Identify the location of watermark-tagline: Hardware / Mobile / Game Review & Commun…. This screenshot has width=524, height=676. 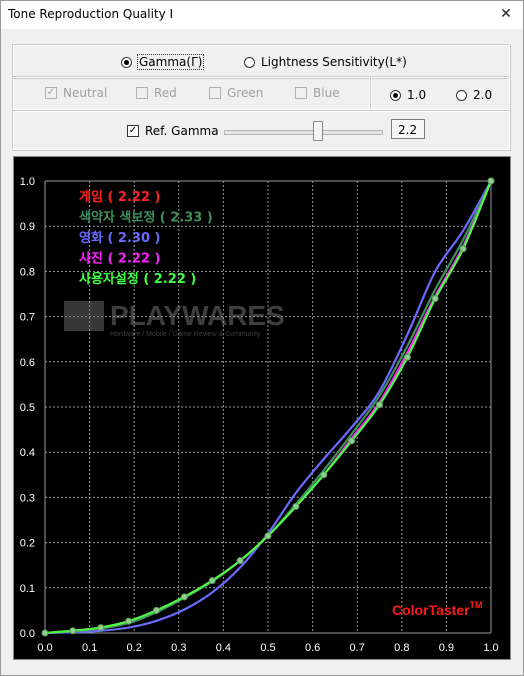
(185, 334).